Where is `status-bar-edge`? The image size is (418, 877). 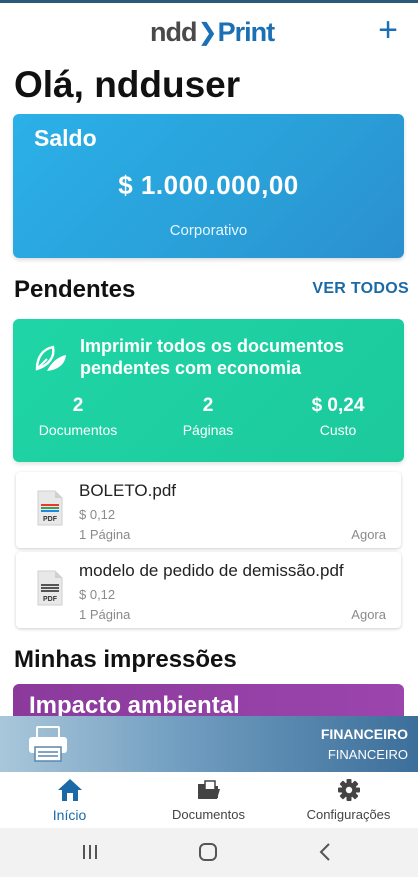
status-bar-edge is located at coordinates (209, 1).